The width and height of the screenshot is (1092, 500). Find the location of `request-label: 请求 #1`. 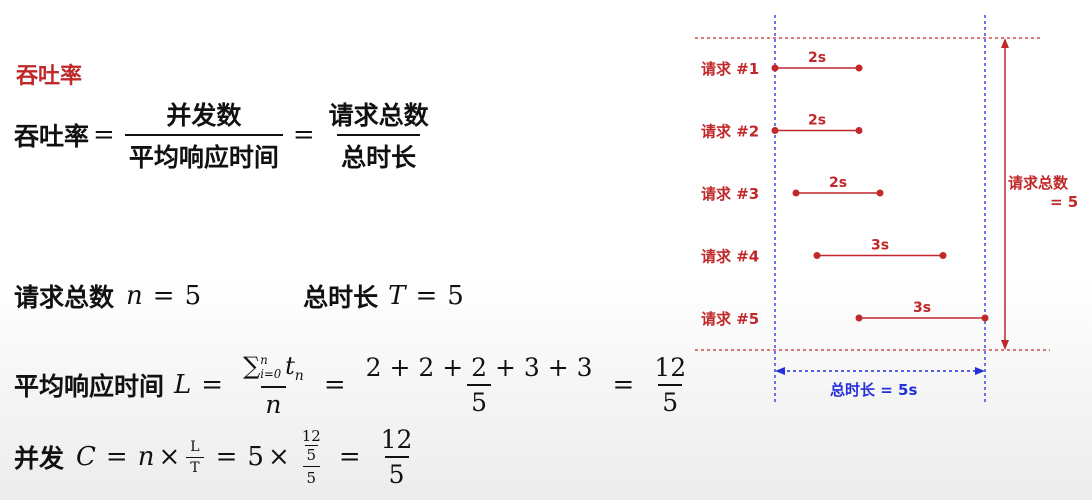

request-label: 请求 #1 is located at coordinates (730, 69).